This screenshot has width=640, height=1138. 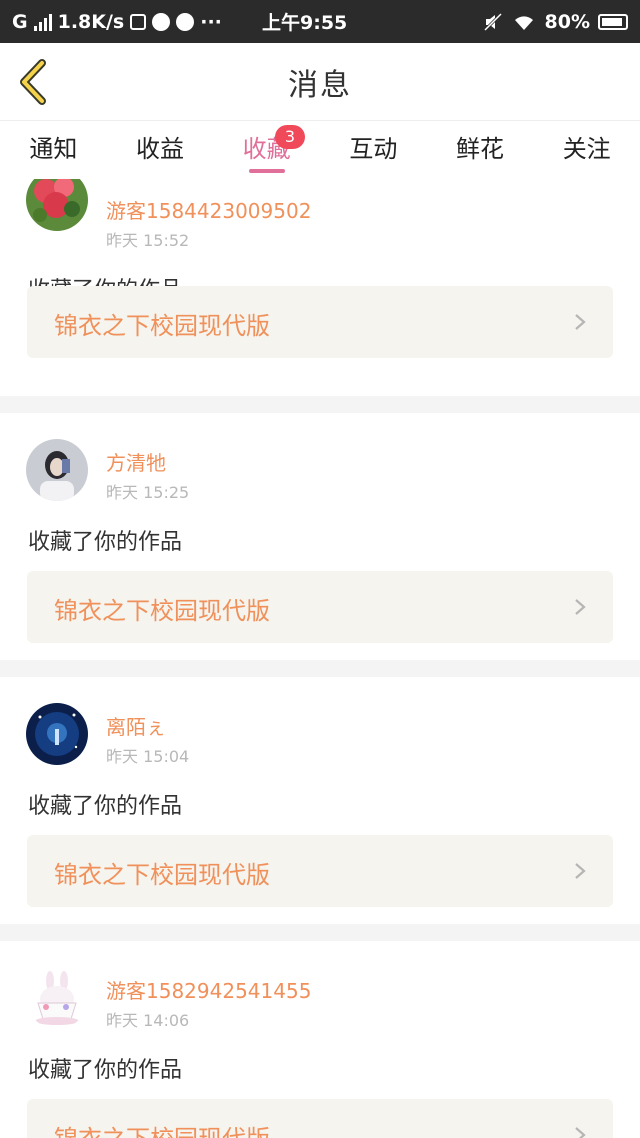 I want to click on user-name: 游客1582942541455, so click(x=208, y=989).